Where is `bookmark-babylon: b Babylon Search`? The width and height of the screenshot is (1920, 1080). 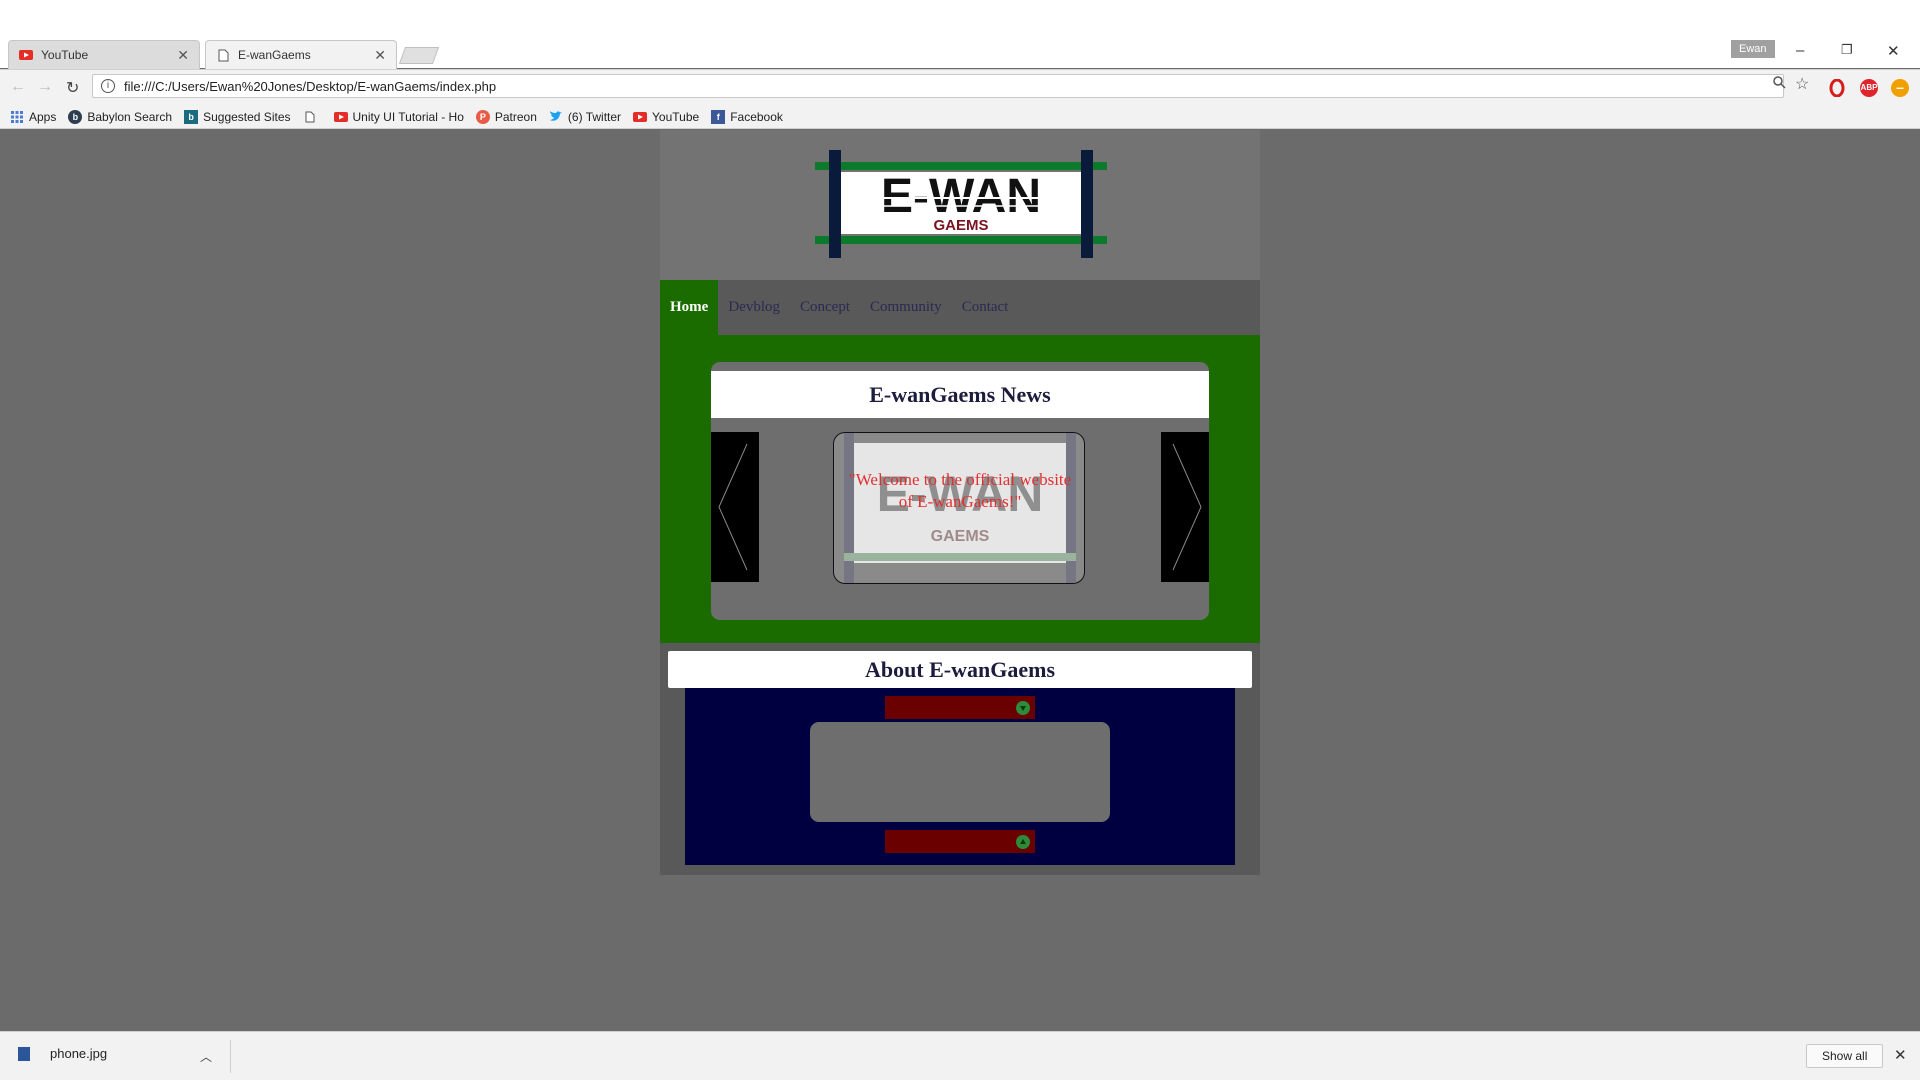
bookmark-babylon: b Babylon Search is located at coordinates (120, 116).